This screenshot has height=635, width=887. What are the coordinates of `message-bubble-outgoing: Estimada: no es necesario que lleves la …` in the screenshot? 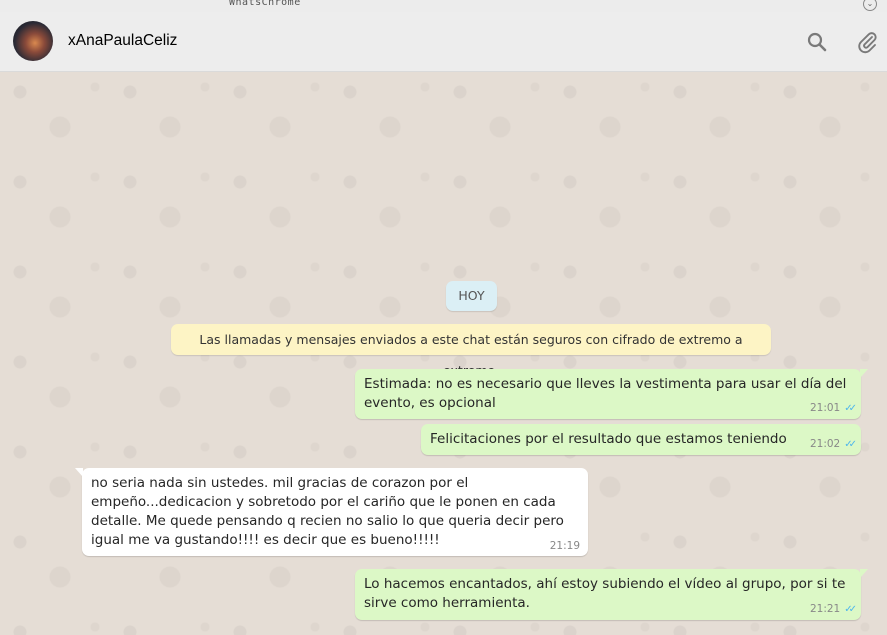 It's located at (611, 394).